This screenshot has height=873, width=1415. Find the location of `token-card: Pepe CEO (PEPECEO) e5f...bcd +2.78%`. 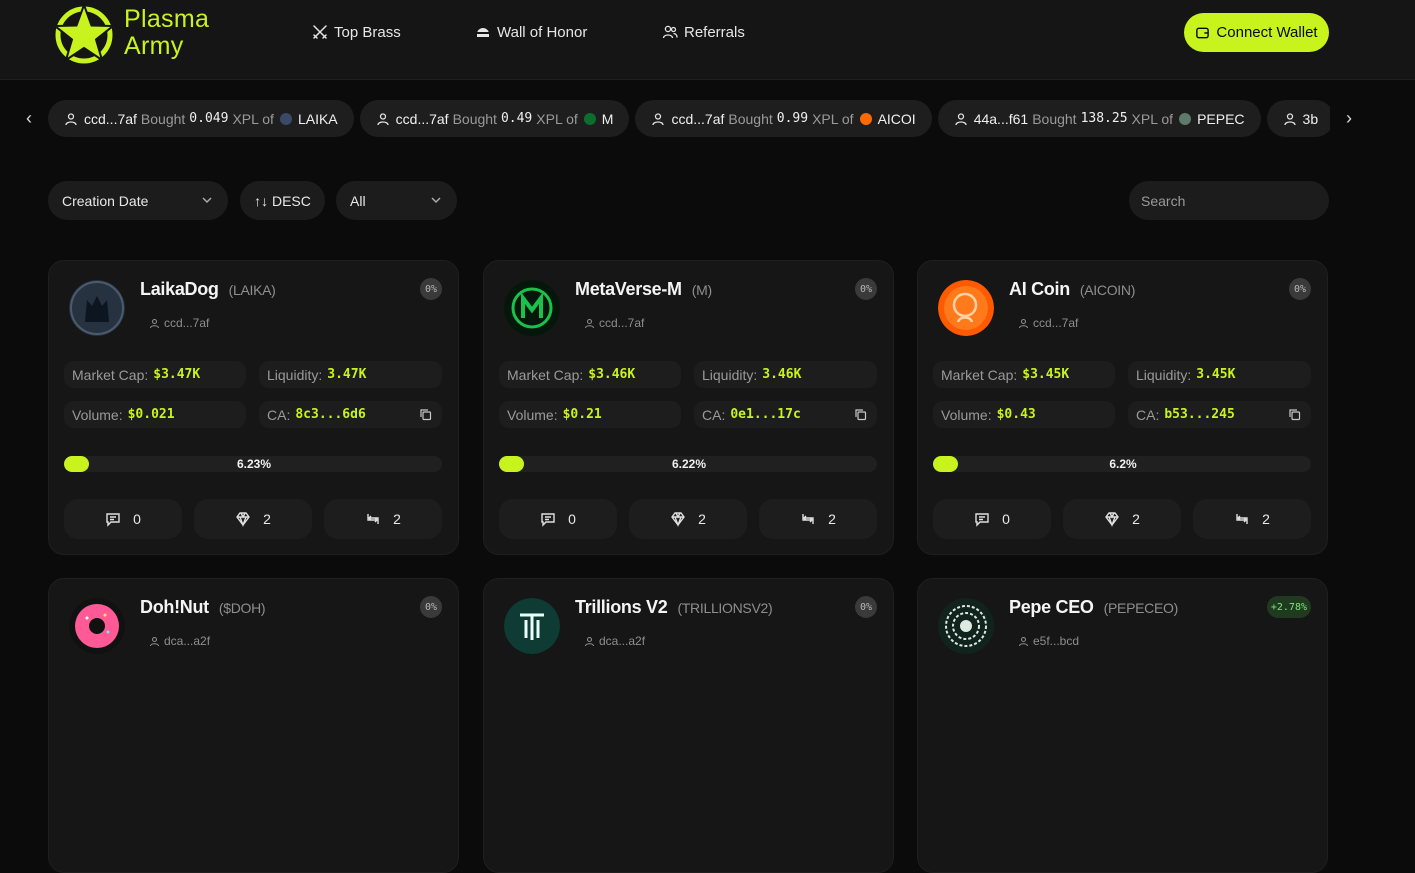

token-card: Pepe CEO (PEPECEO) e5f...bcd +2.78% is located at coordinates (1122, 725).